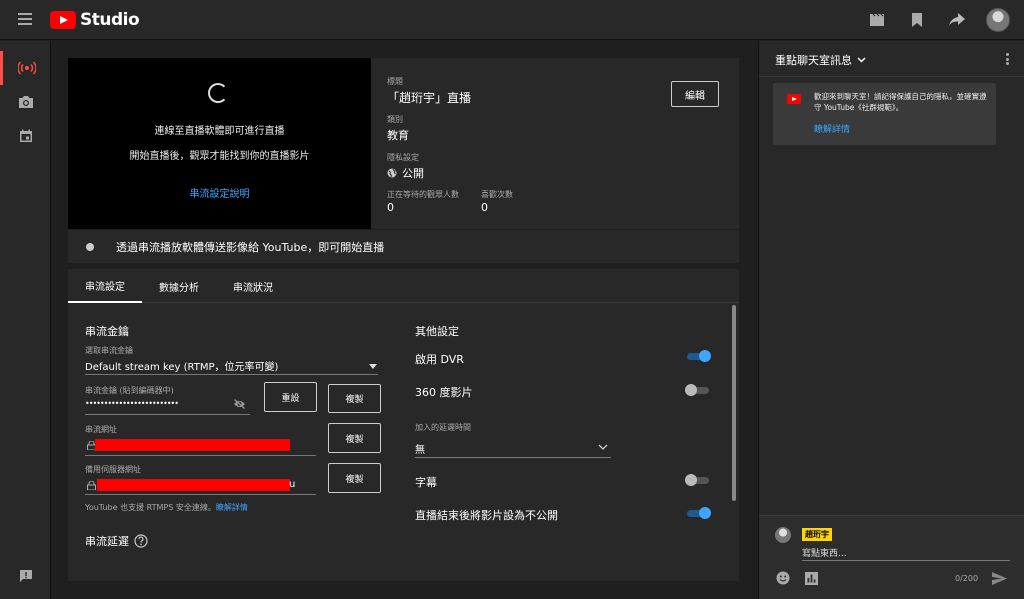  What do you see at coordinates (232, 507) in the screenshot?
I see `rtmps-learn-more-link: 瞭解詳情` at bounding box center [232, 507].